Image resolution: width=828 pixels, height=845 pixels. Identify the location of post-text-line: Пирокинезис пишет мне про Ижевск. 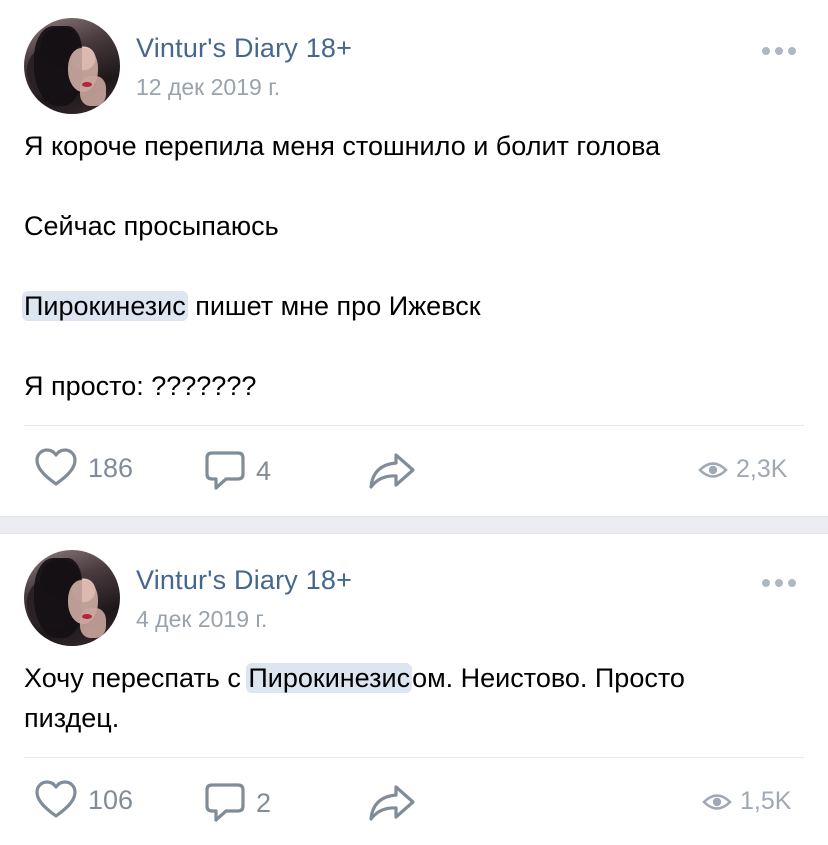
(251, 306).